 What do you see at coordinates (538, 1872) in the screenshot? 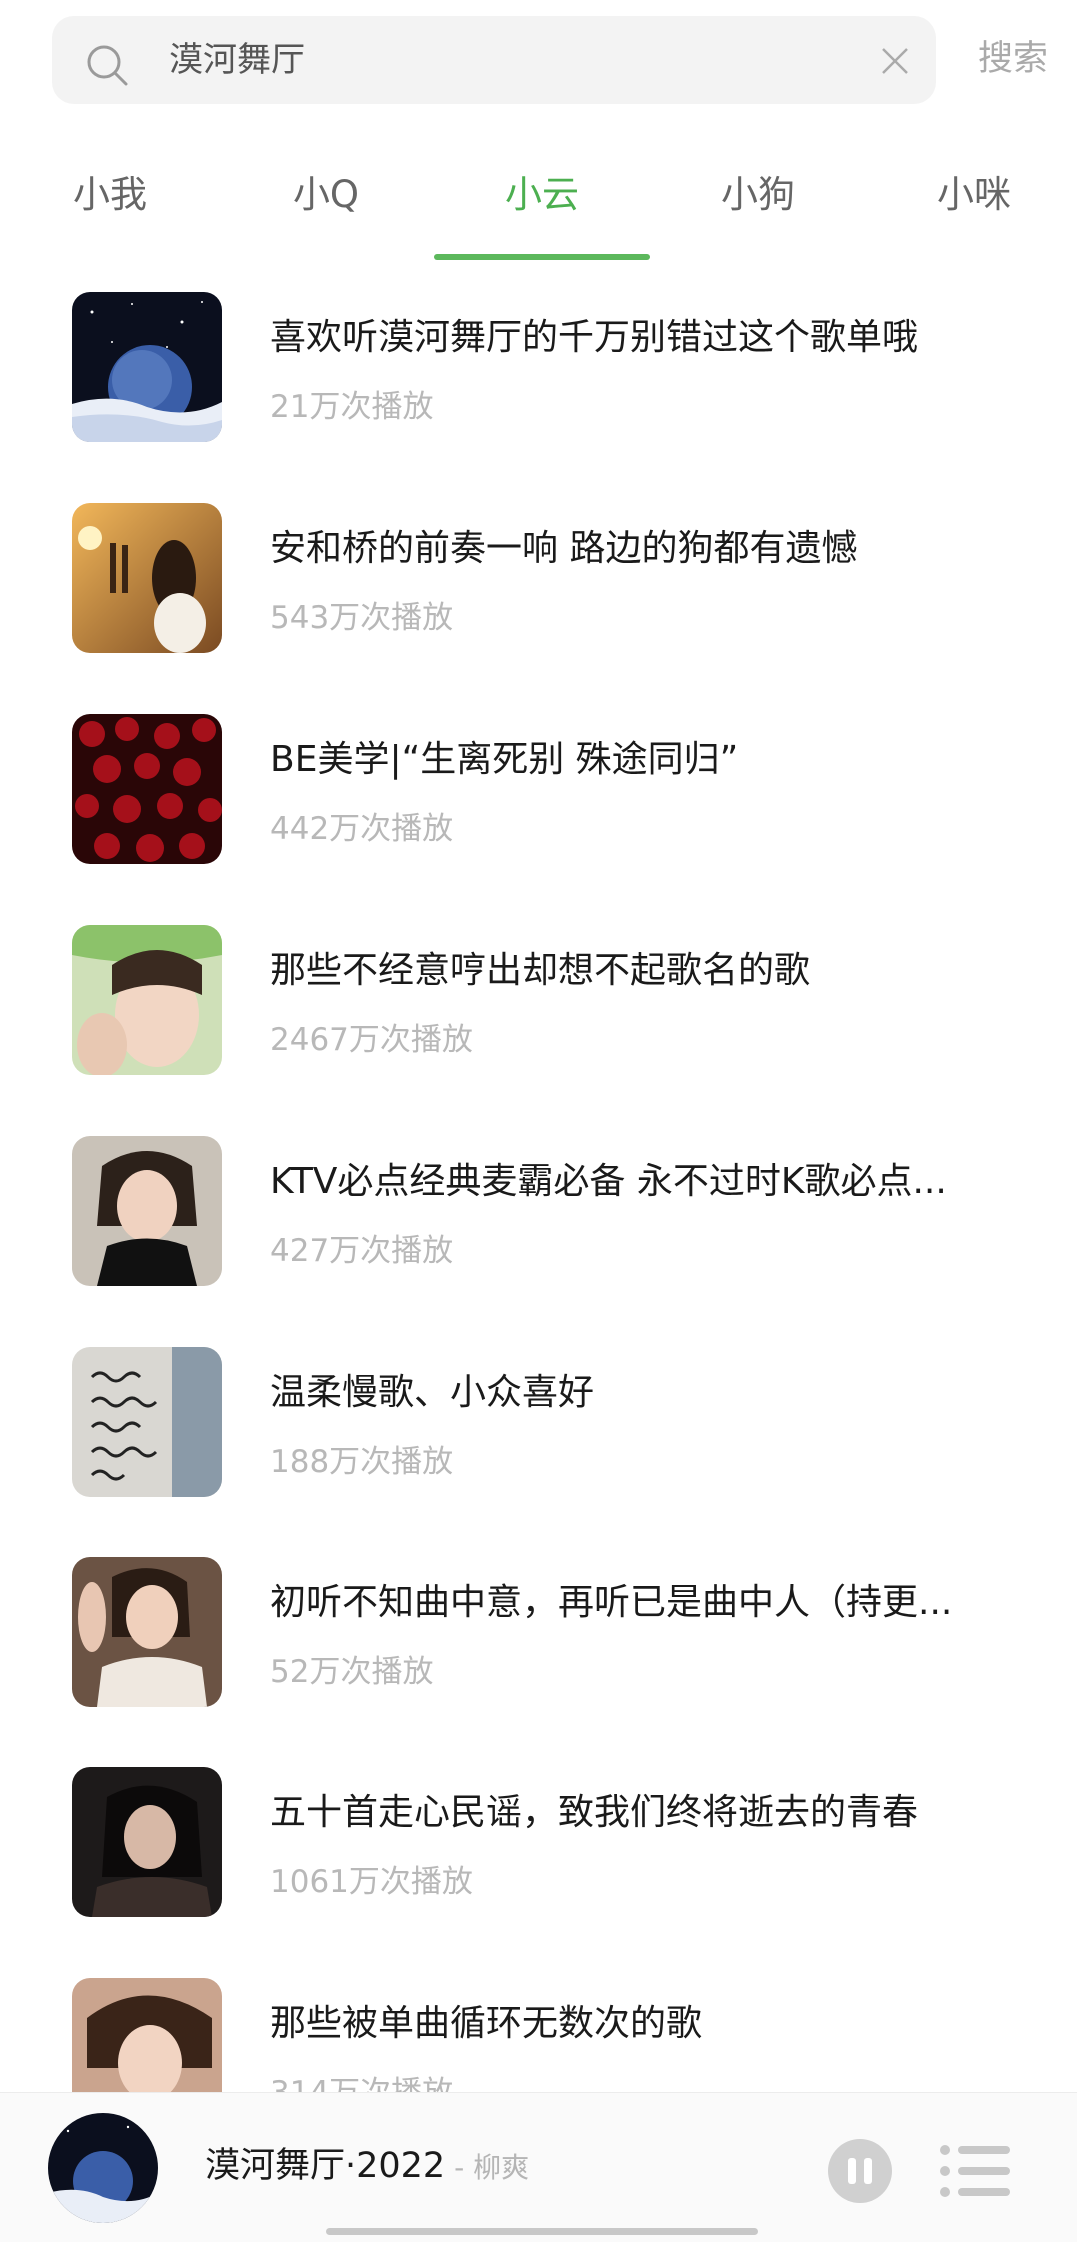
I see `playlist-item: 五十首走心民谣，致我们终将逝去的青春 1061万次播放` at bounding box center [538, 1872].